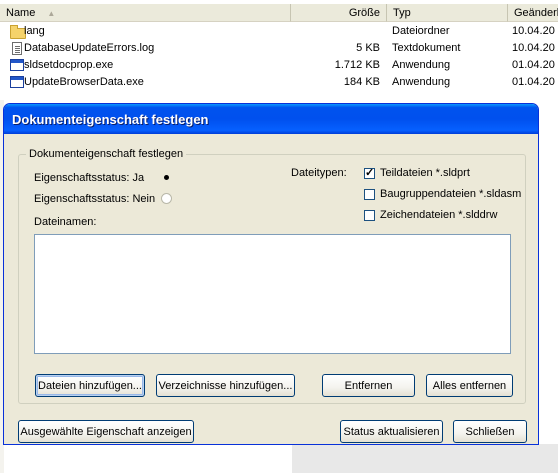 The height and width of the screenshot is (473, 558). I want to click on file-name: lang, so click(34, 31).